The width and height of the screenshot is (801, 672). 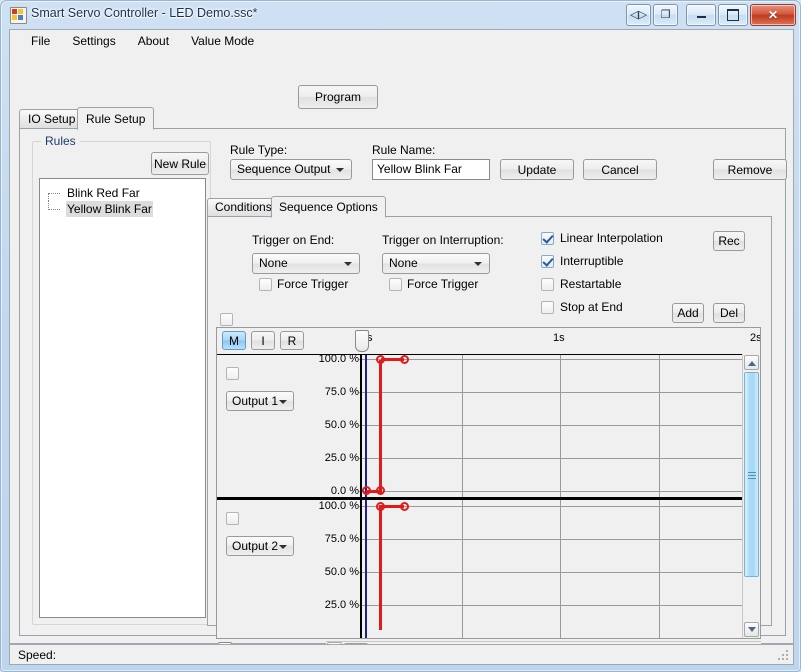 What do you see at coordinates (37, 655) in the screenshot?
I see `speed-status-label: Speed:` at bounding box center [37, 655].